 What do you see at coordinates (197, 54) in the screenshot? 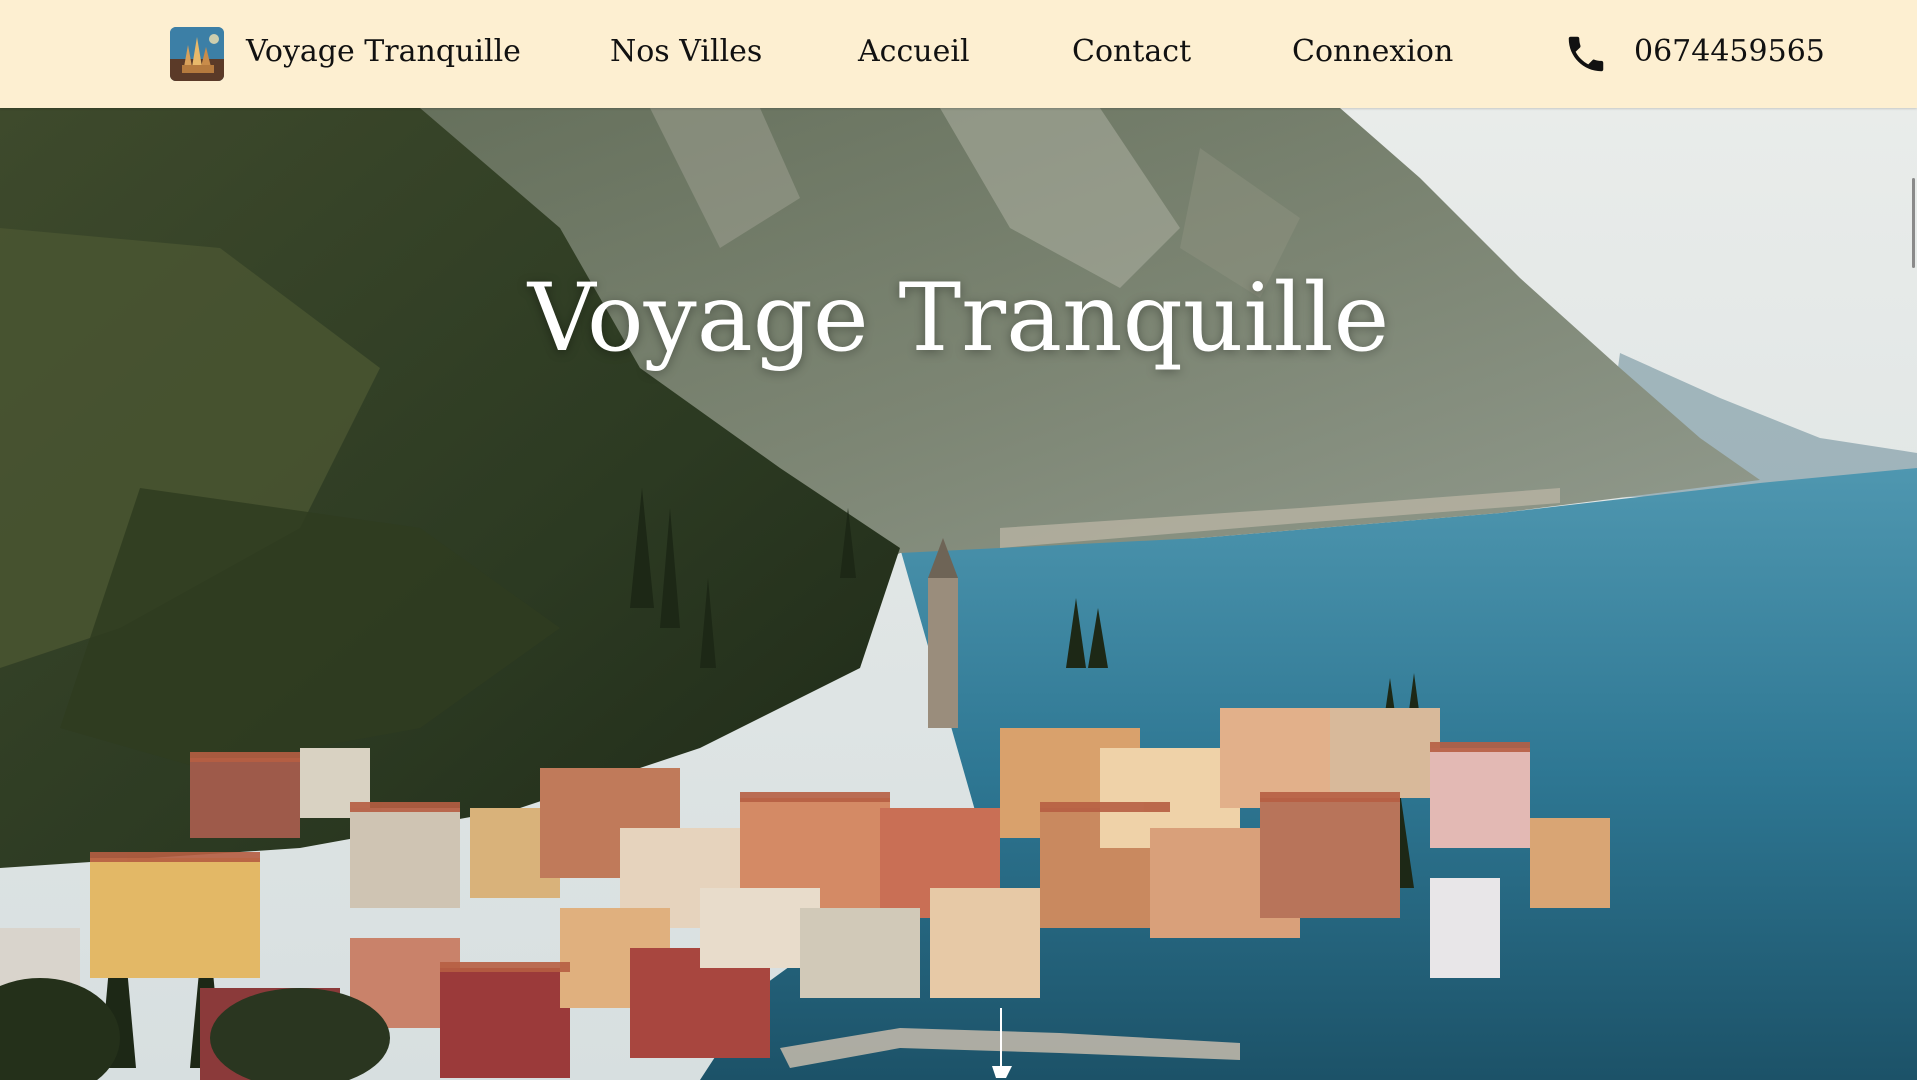
I see `castle-logo-icon` at bounding box center [197, 54].